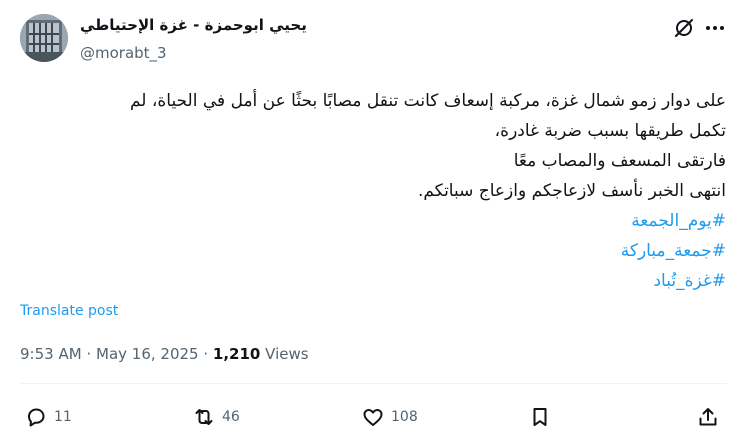  Describe the element at coordinates (610, 131) in the screenshot. I see `post-text-line: تكمل طريقها بسبب ضربة غادرة،` at that location.